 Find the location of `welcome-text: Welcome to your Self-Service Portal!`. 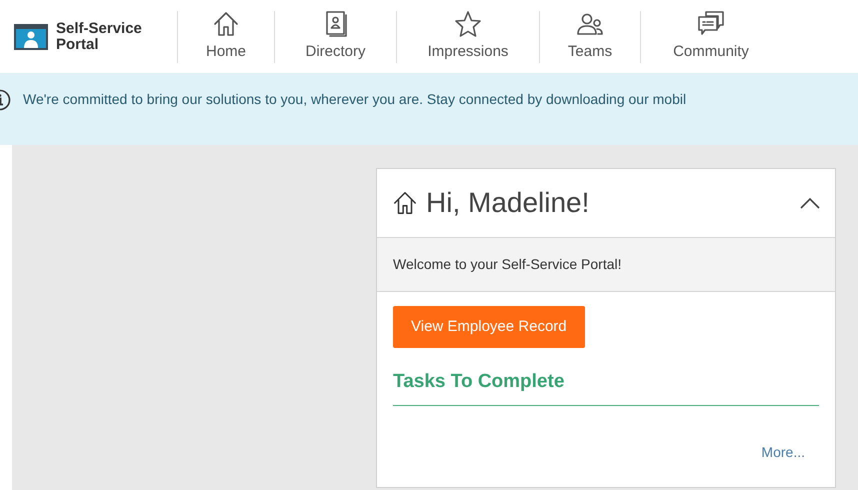

welcome-text: Welcome to your Self-Service Portal! is located at coordinates (507, 264).